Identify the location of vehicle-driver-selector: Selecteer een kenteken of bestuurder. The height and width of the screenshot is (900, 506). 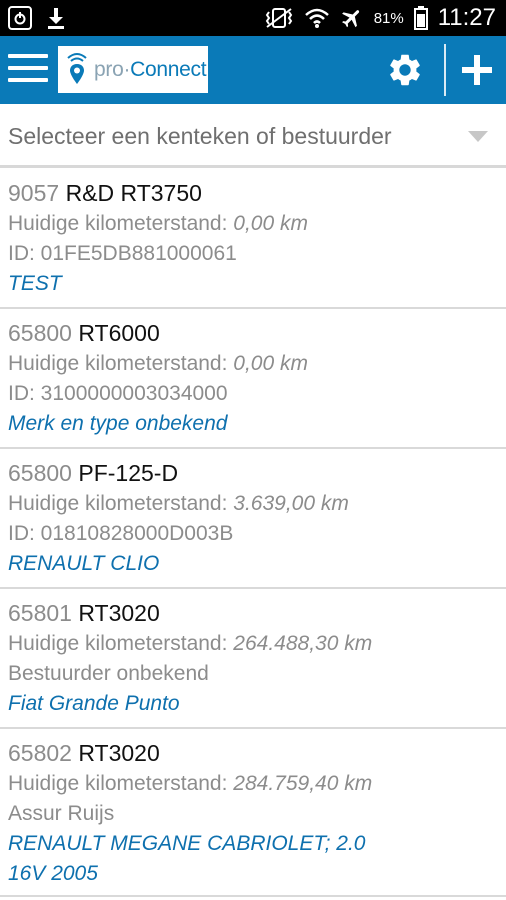
(253, 136).